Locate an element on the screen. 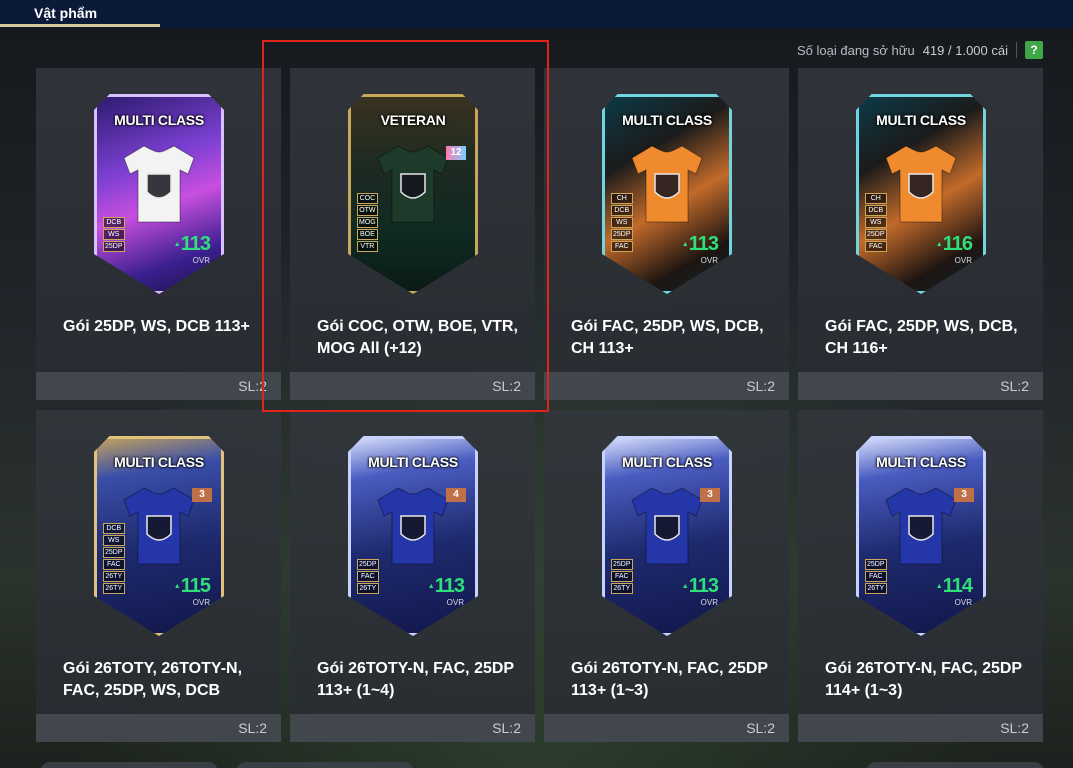 The width and height of the screenshot is (1073, 768). season-tags: DCB WS 25DP FAC 26TY 26TY is located at coordinates (114, 558).